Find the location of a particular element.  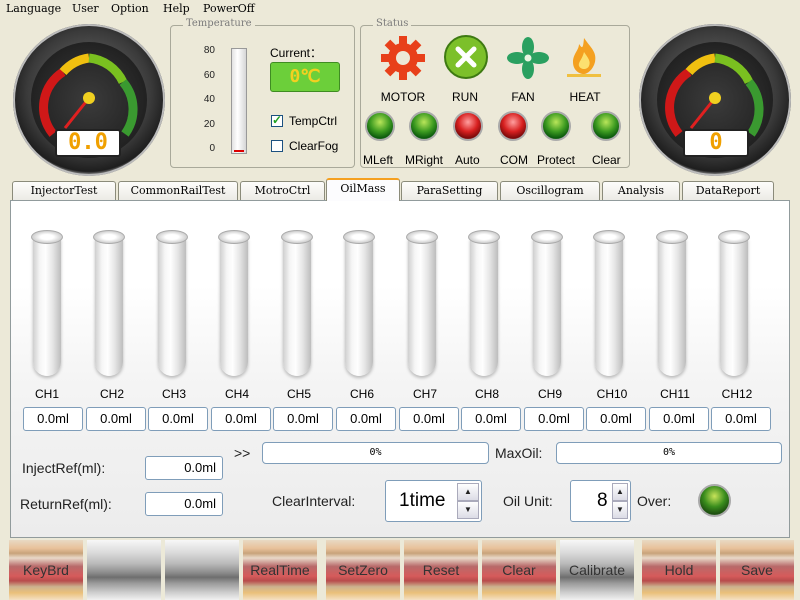

over-label: Over: is located at coordinates (654, 501).